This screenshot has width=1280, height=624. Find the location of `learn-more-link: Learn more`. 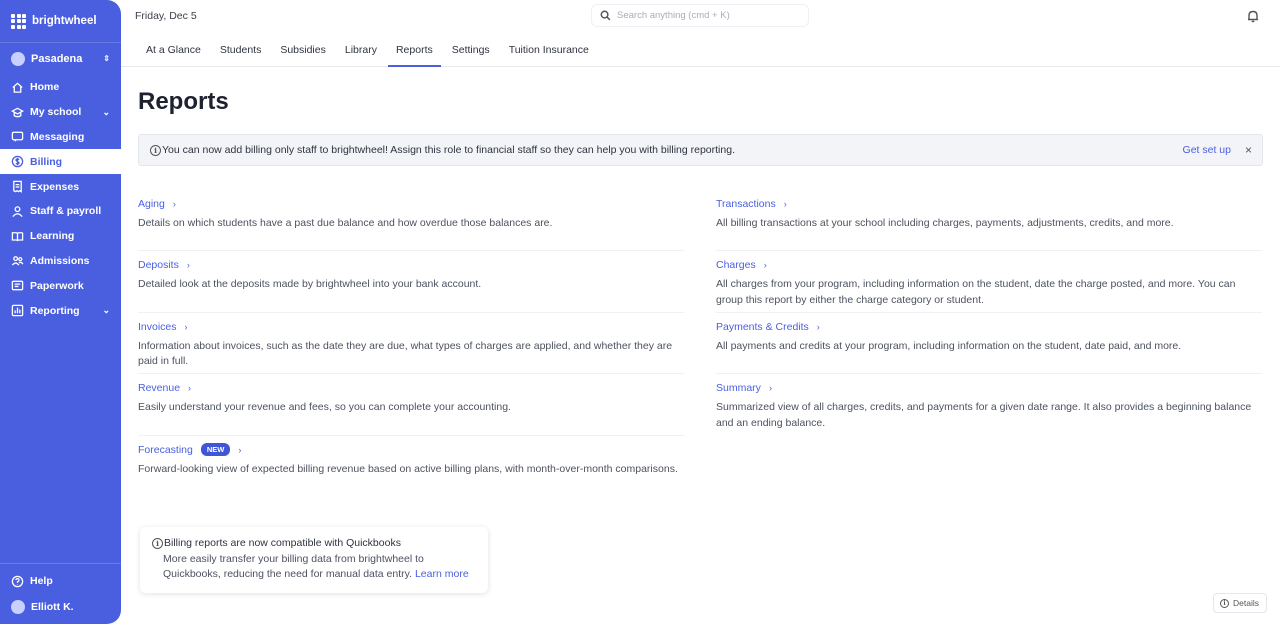

learn-more-link: Learn more is located at coordinates (442, 574).